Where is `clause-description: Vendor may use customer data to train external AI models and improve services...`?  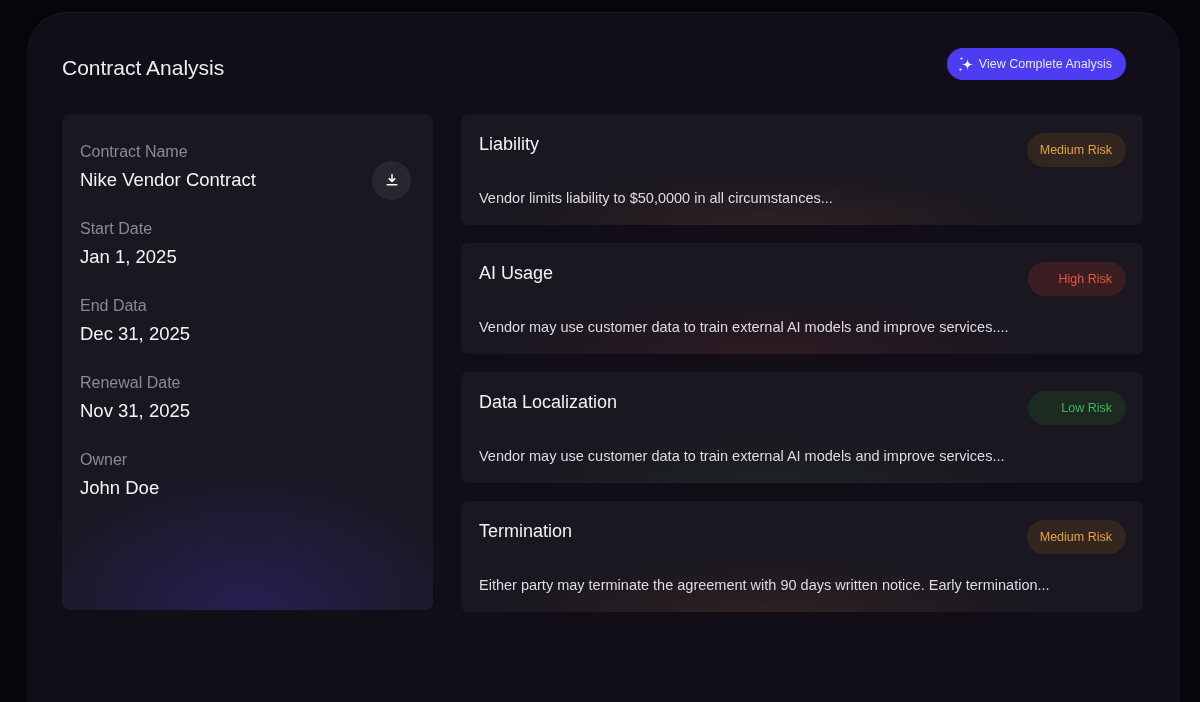 clause-description: Vendor may use customer data to train external AI models and improve services... is located at coordinates (742, 456).